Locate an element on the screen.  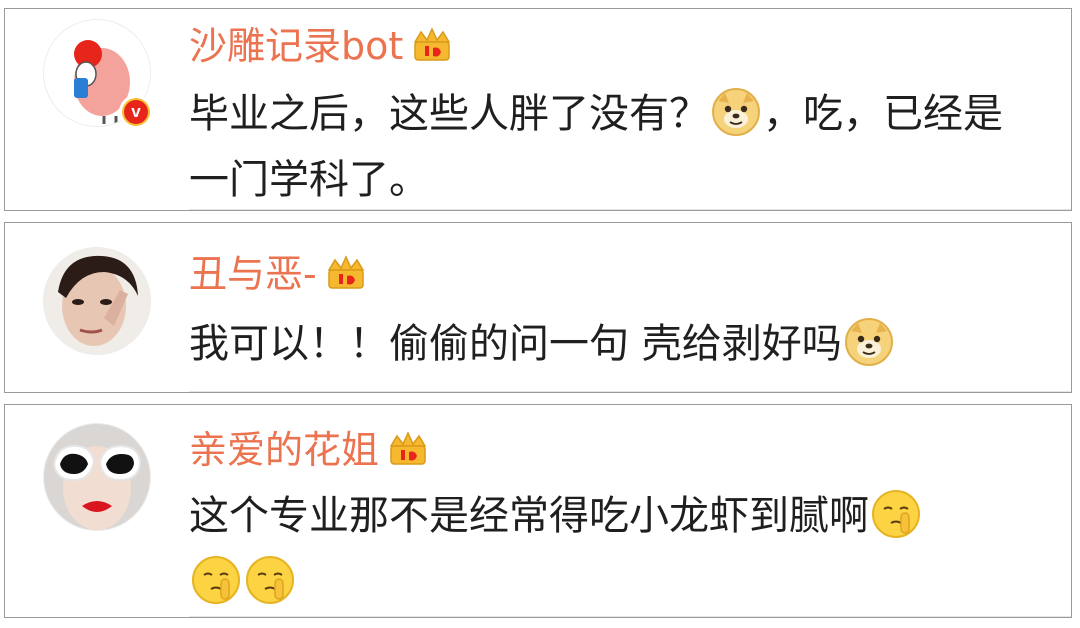
verified-badge: v is located at coordinates (136, 112).